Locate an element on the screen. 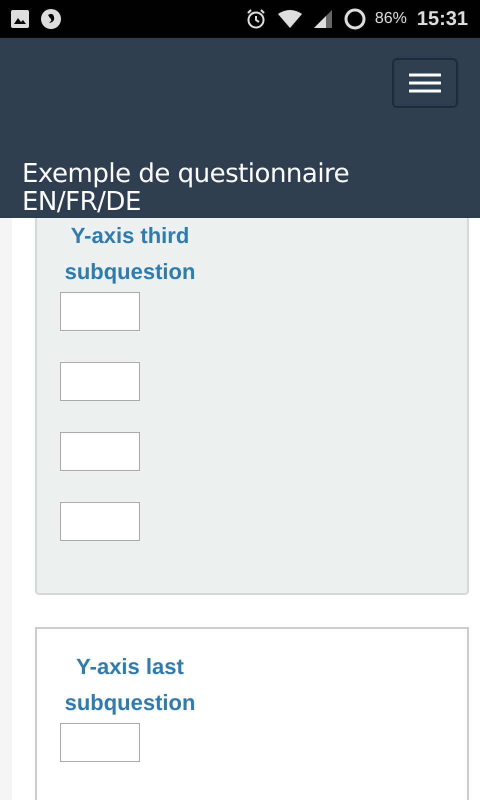  menu-icon is located at coordinates (425, 83).